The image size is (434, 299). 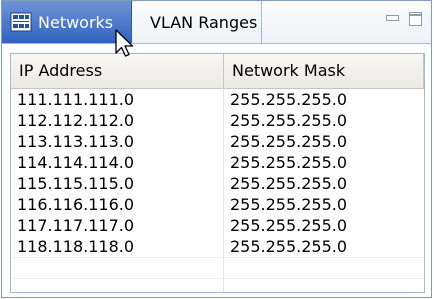 I want to click on table-header: IP Address Network Mask, so click(x=217, y=71).